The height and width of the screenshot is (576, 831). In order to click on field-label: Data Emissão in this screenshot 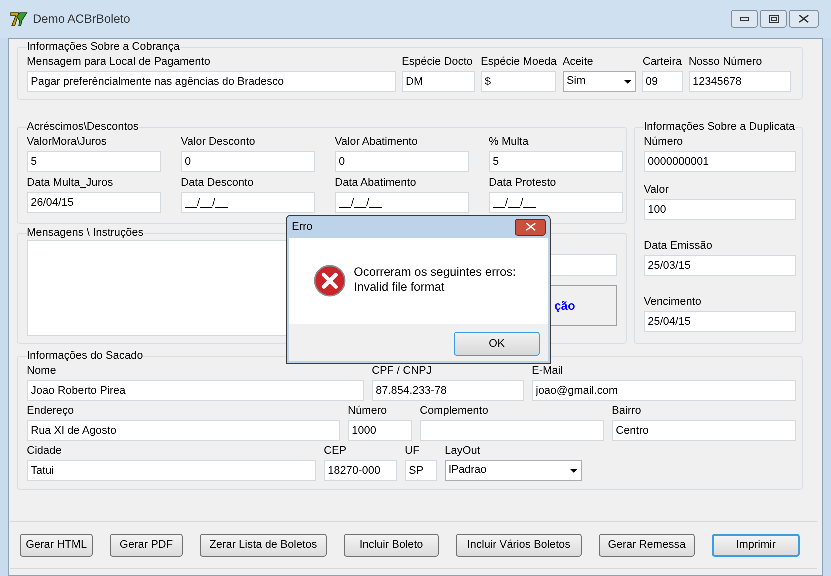, I will do `click(679, 246)`.